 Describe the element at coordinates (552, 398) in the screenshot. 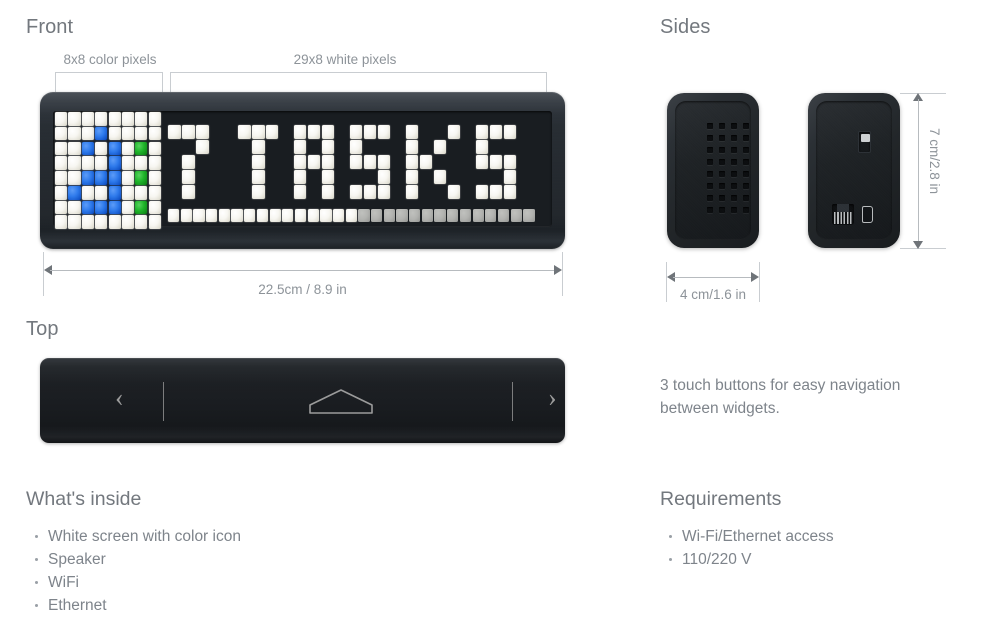

I see `next-arrow-icon: ›` at that location.